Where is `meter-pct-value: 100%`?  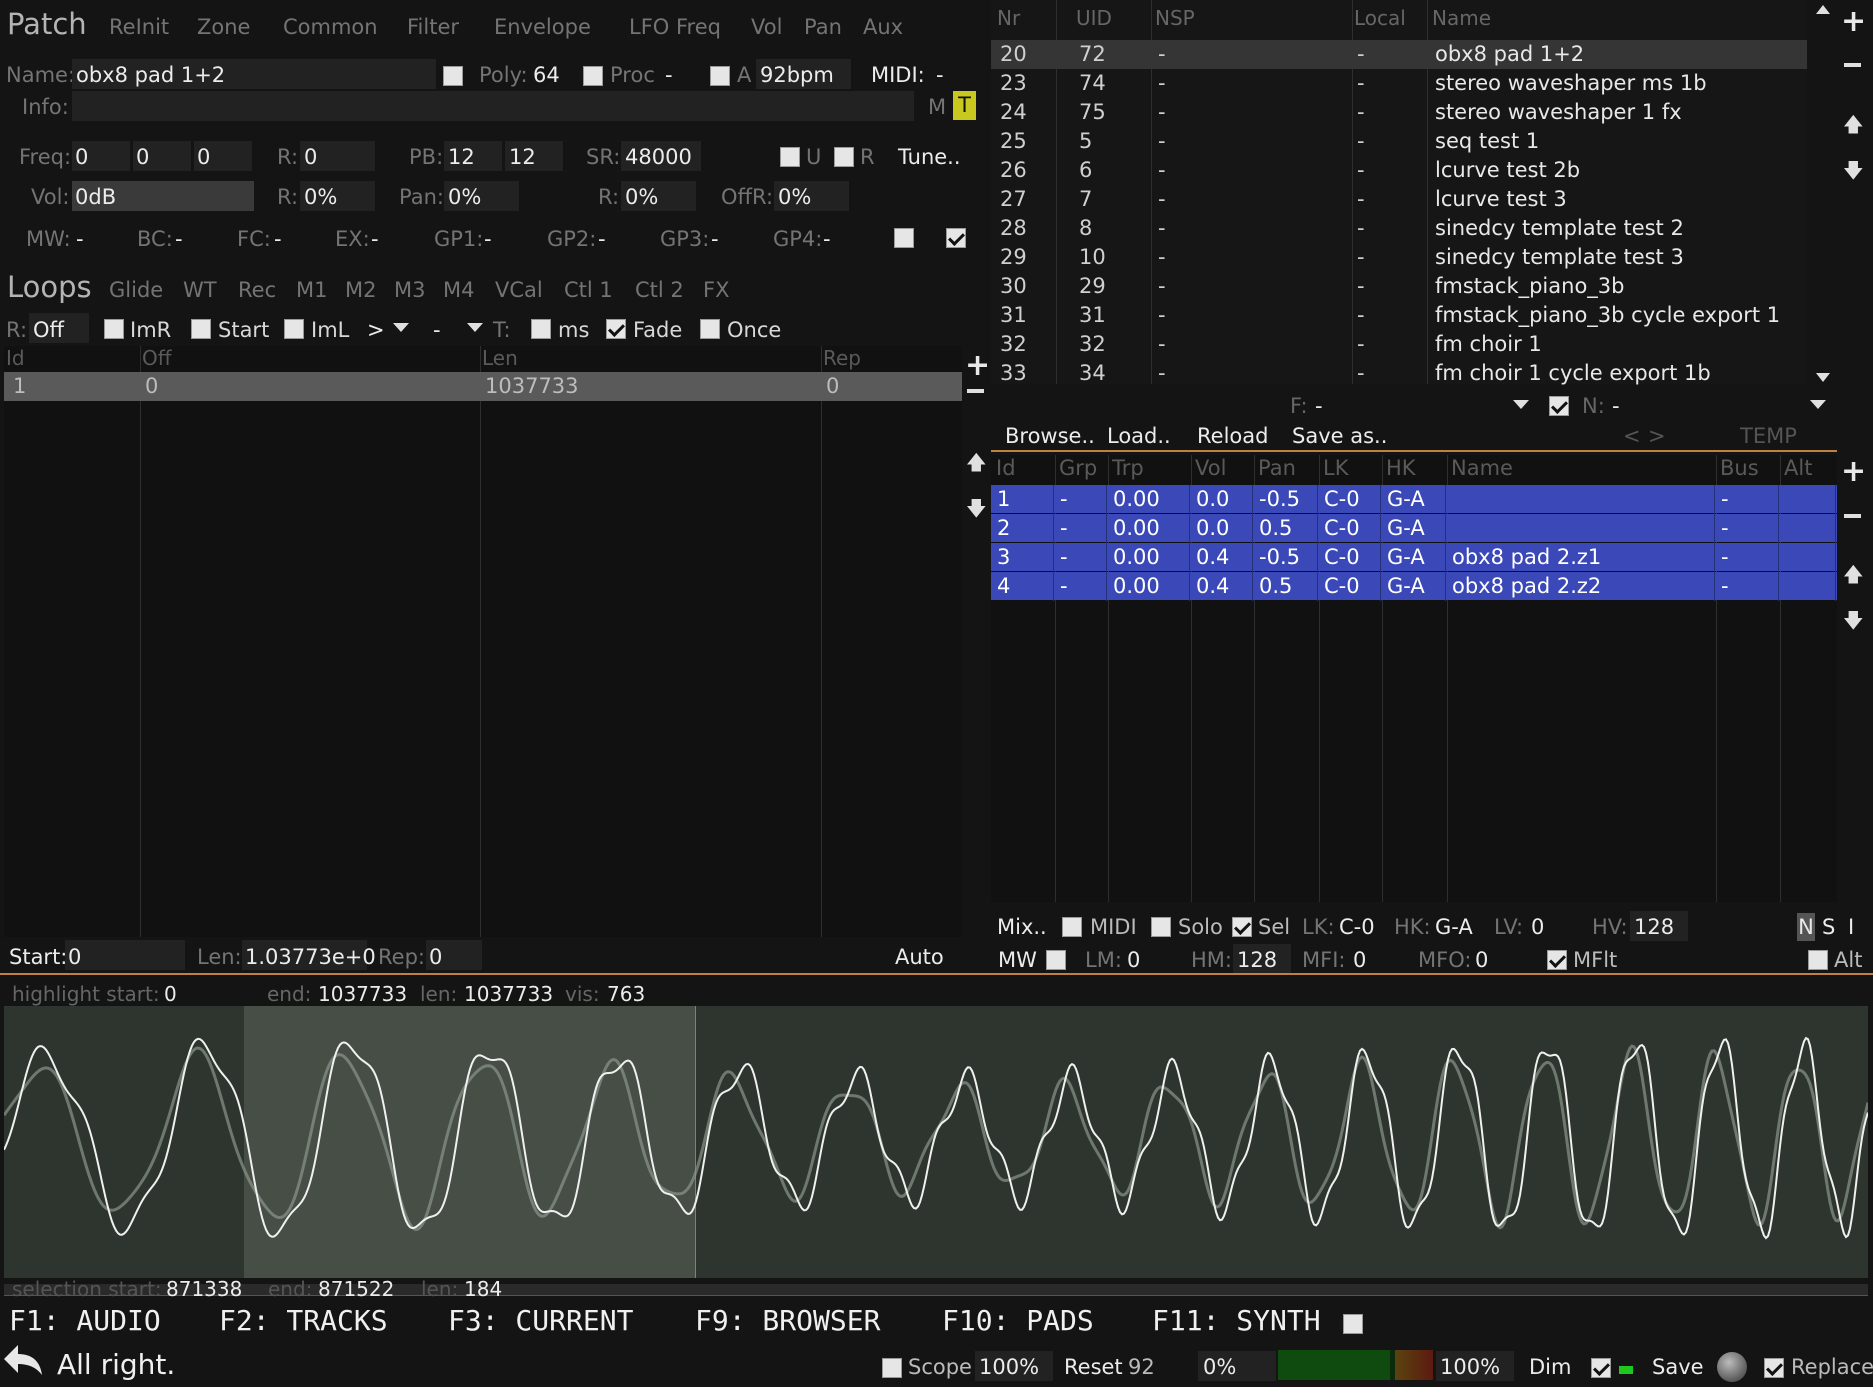
meter-pct-value: 100% is located at coordinates (1470, 1367).